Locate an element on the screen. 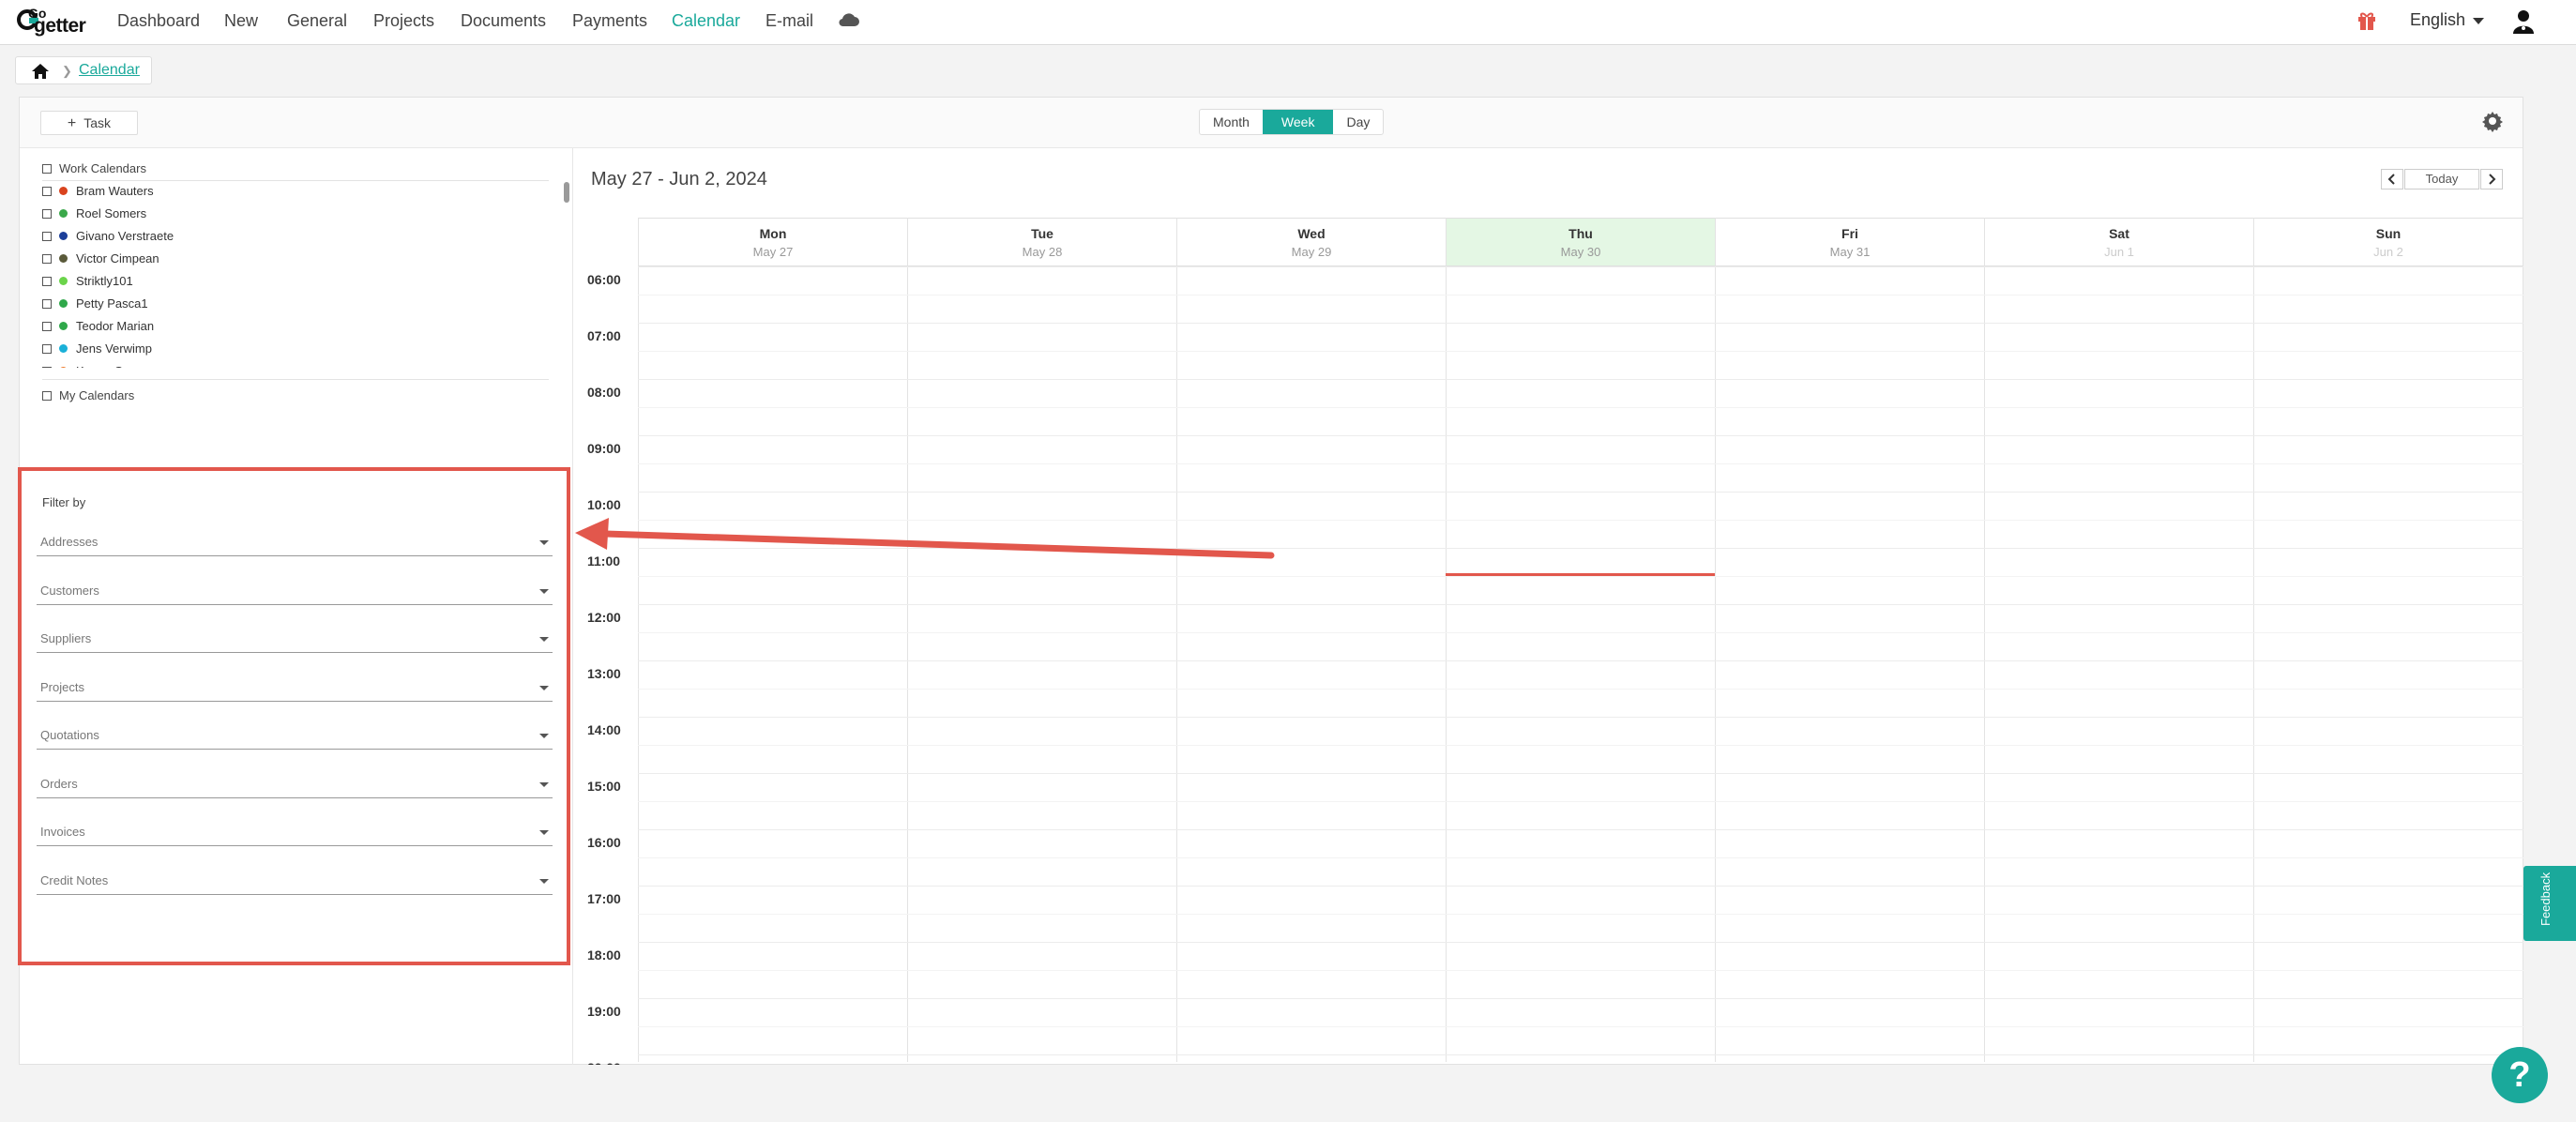 The width and height of the screenshot is (2576, 1122). today-button: Today is located at coordinates (2441, 179).